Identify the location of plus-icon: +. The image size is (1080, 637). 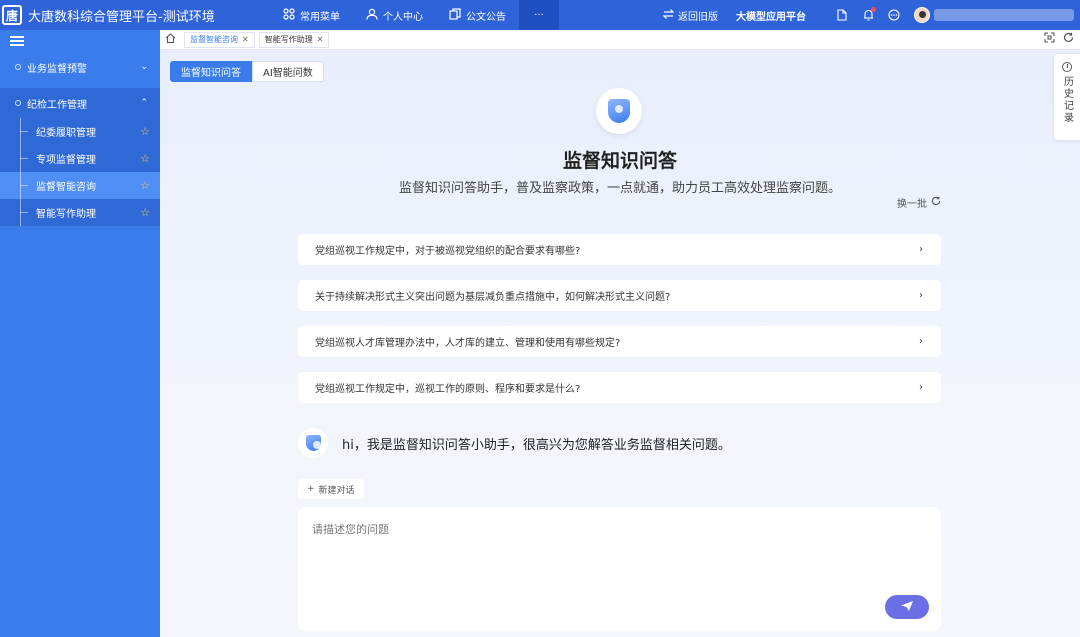
(311, 489).